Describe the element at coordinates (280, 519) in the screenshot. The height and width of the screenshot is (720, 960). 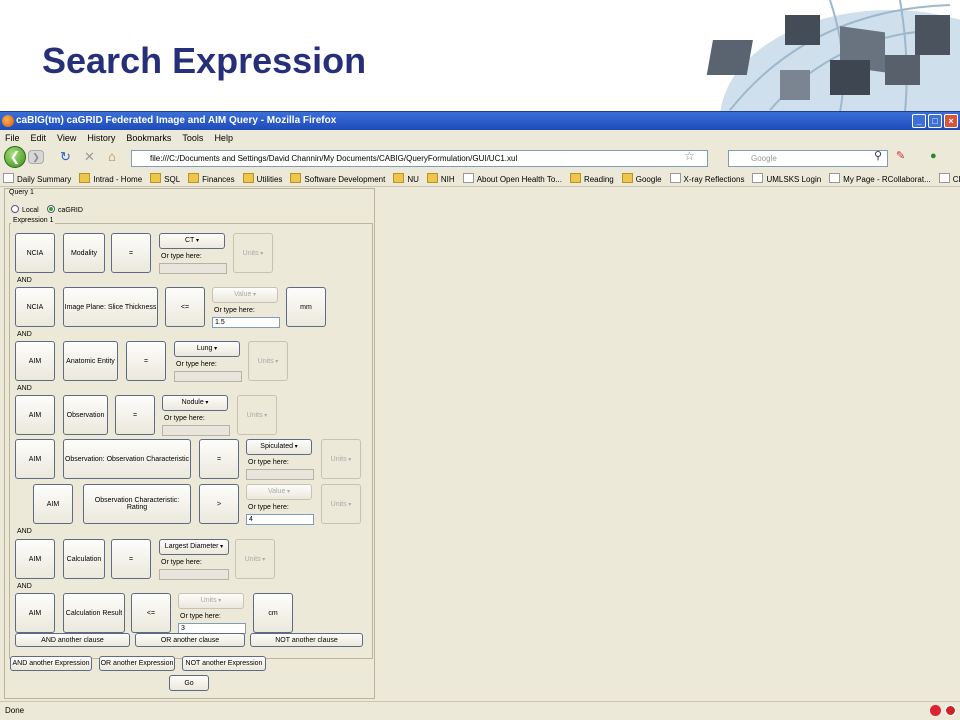
I see `value-input: 4` at that location.